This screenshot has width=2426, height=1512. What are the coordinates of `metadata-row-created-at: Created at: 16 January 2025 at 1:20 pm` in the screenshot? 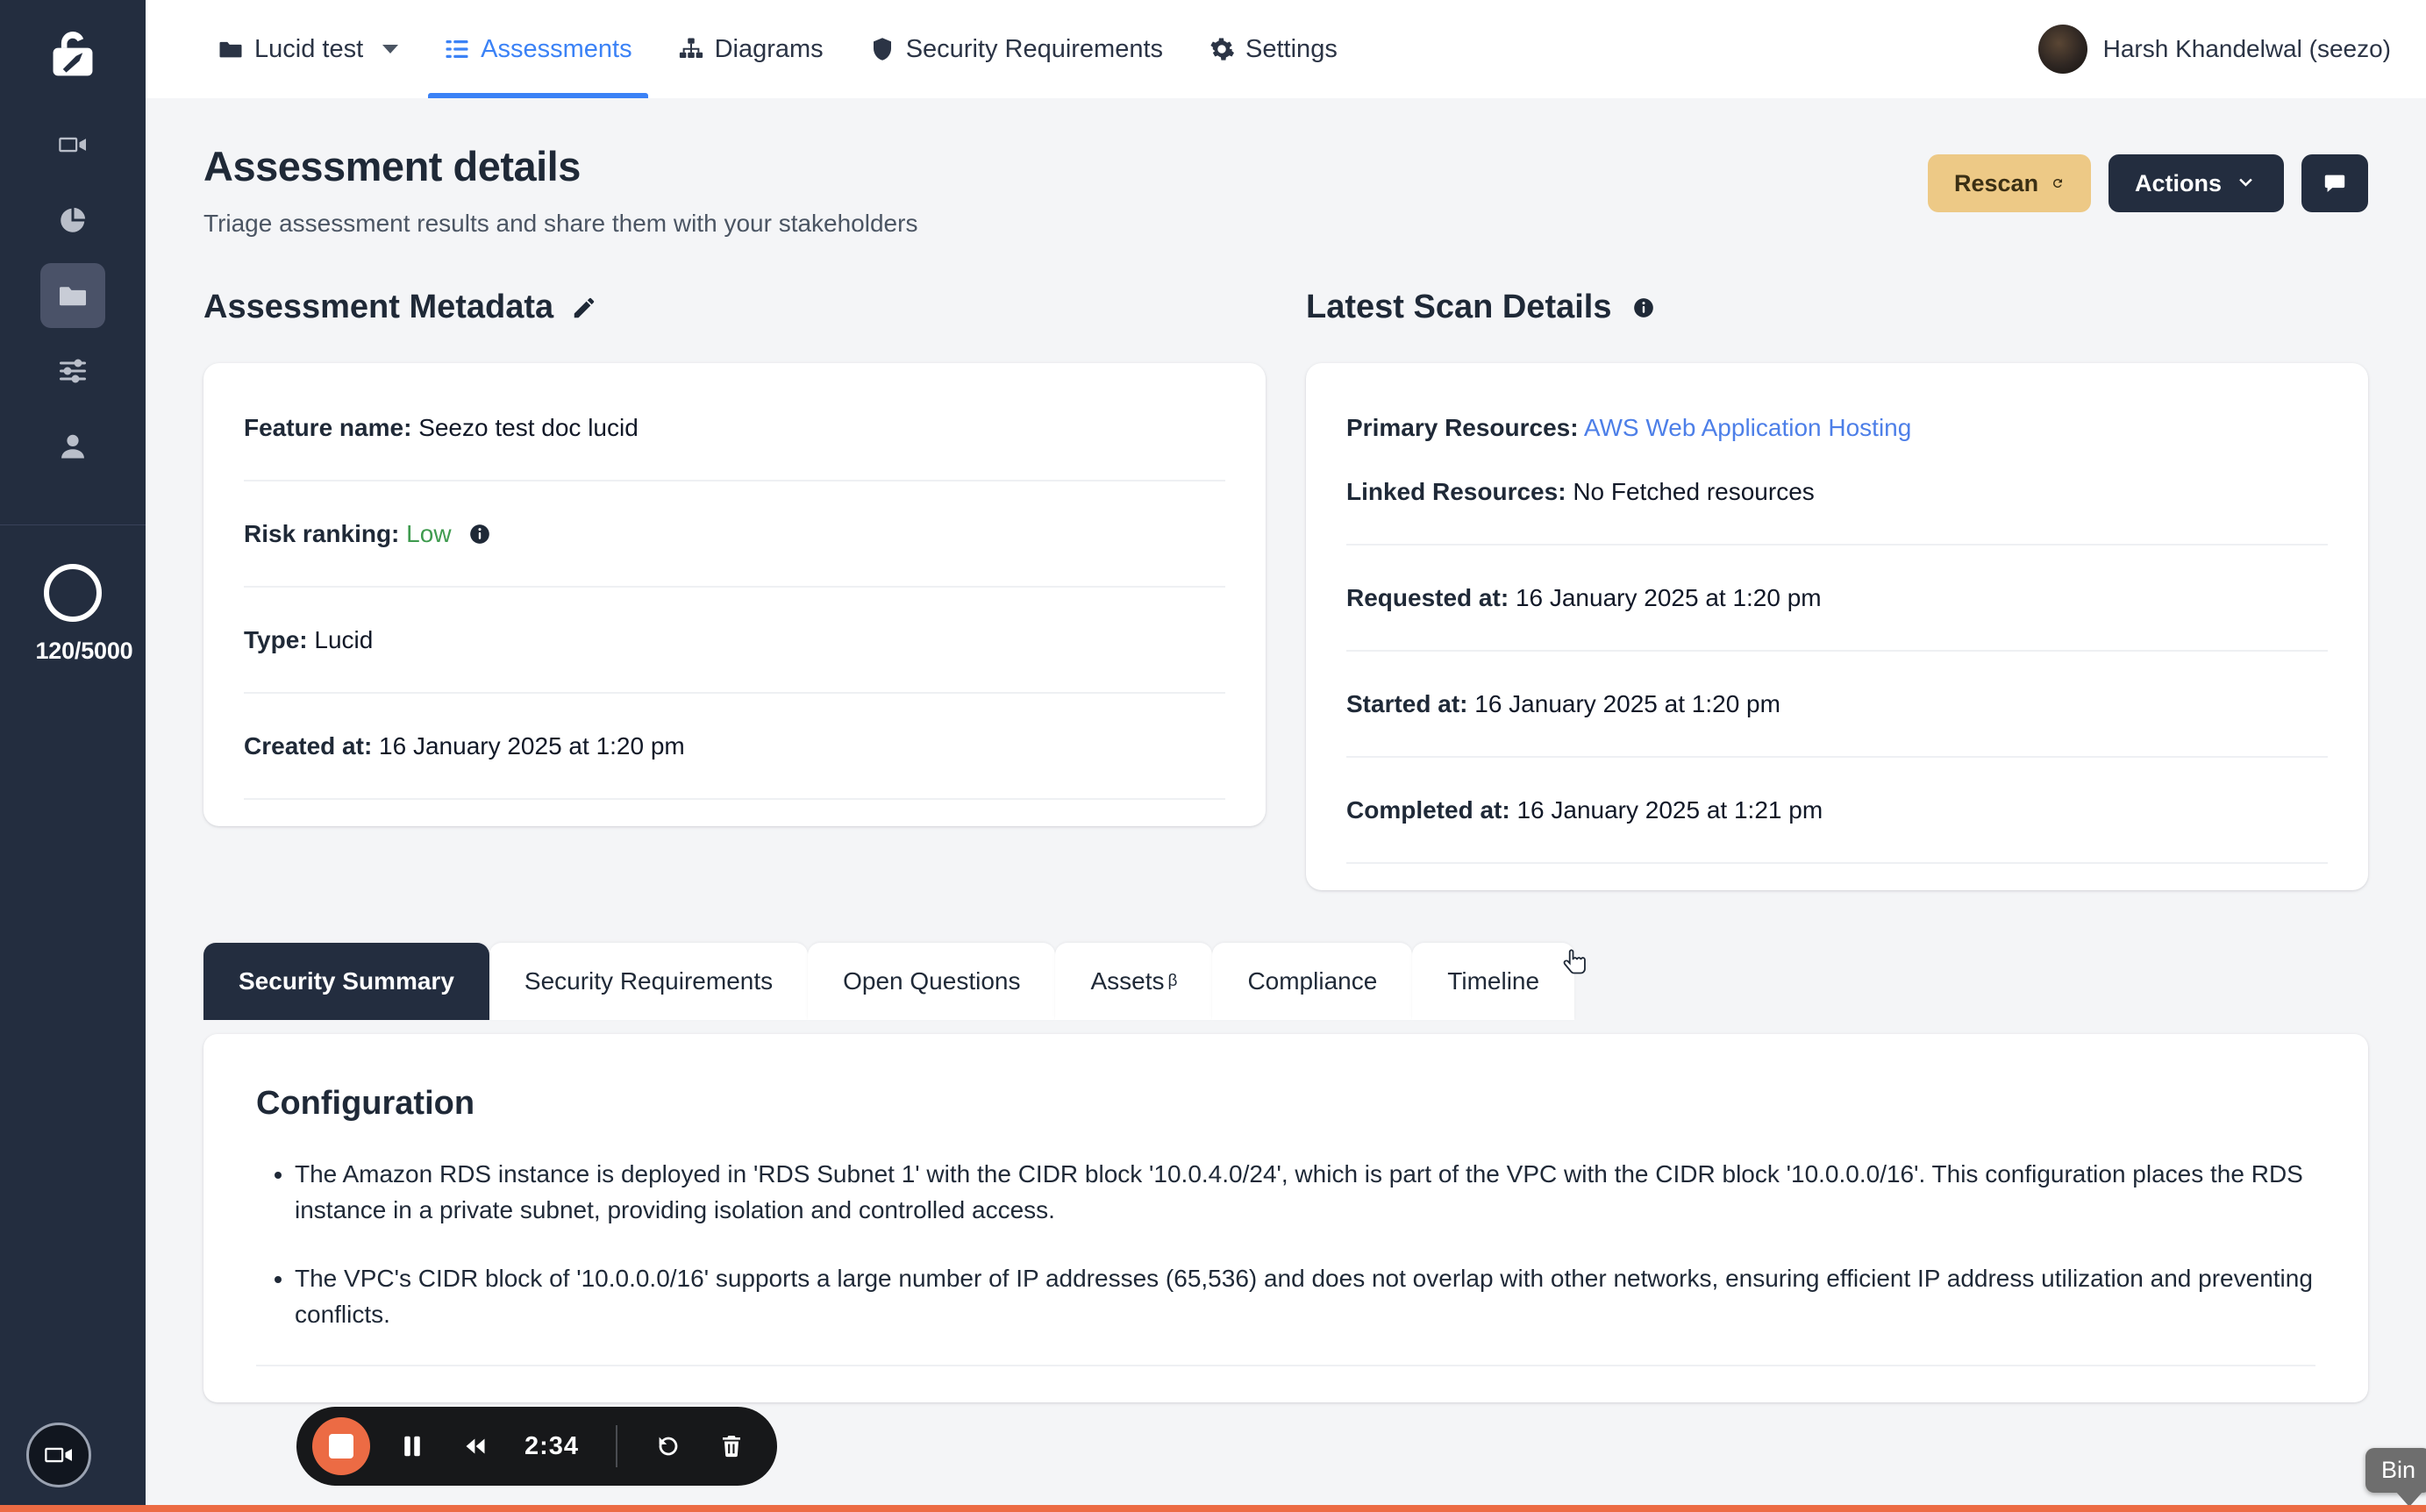 It's located at (734, 747).